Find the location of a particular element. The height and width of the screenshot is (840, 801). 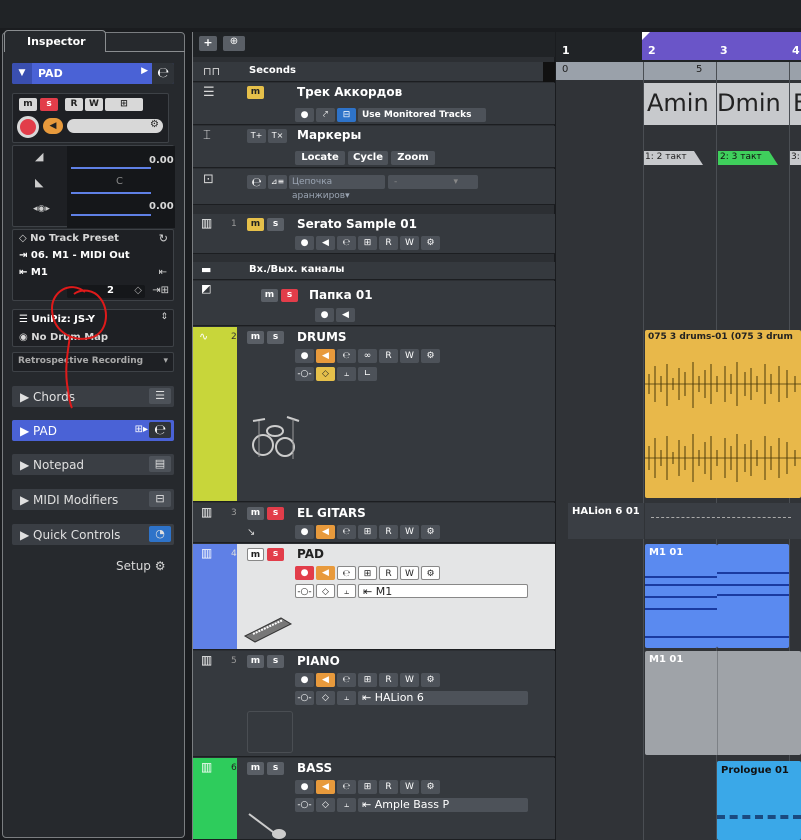

track-el-gitars: ▥ 3 m s EL GITARS ↘ ● ◀ ℮ ⊞ R W ⚙ is located at coordinates (374, 523).